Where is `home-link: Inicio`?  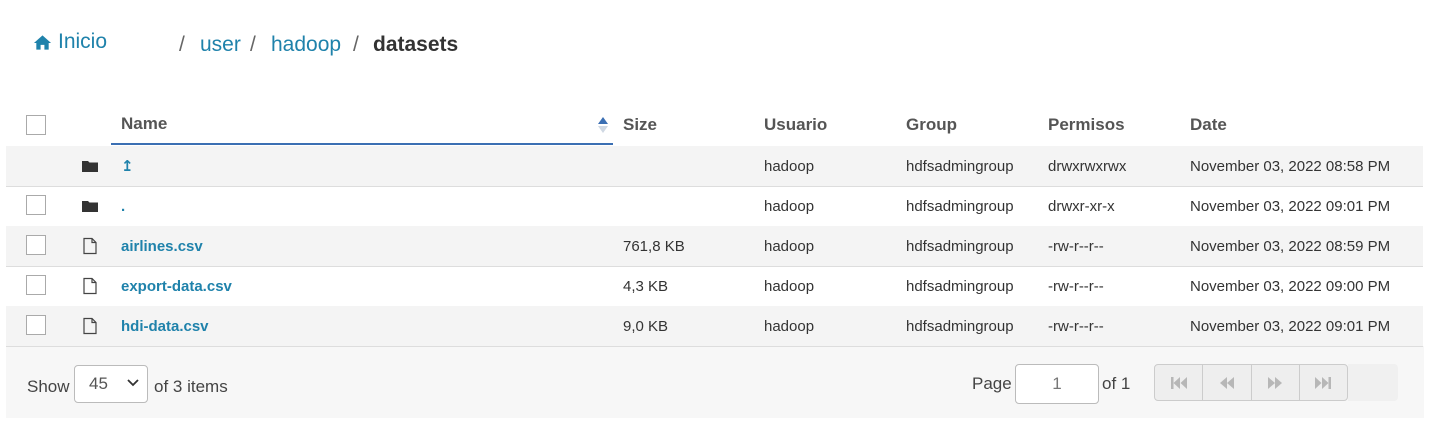 home-link: Inicio is located at coordinates (70, 42).